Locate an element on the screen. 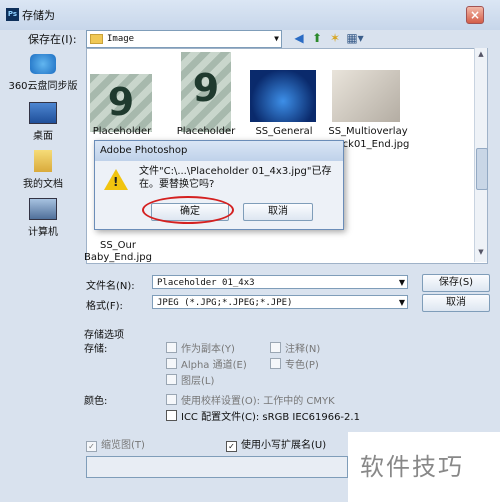 The width and height of the screenshot is (500, 502). view-menu-icon: ▦▾ is located at coordinates (355, 38).